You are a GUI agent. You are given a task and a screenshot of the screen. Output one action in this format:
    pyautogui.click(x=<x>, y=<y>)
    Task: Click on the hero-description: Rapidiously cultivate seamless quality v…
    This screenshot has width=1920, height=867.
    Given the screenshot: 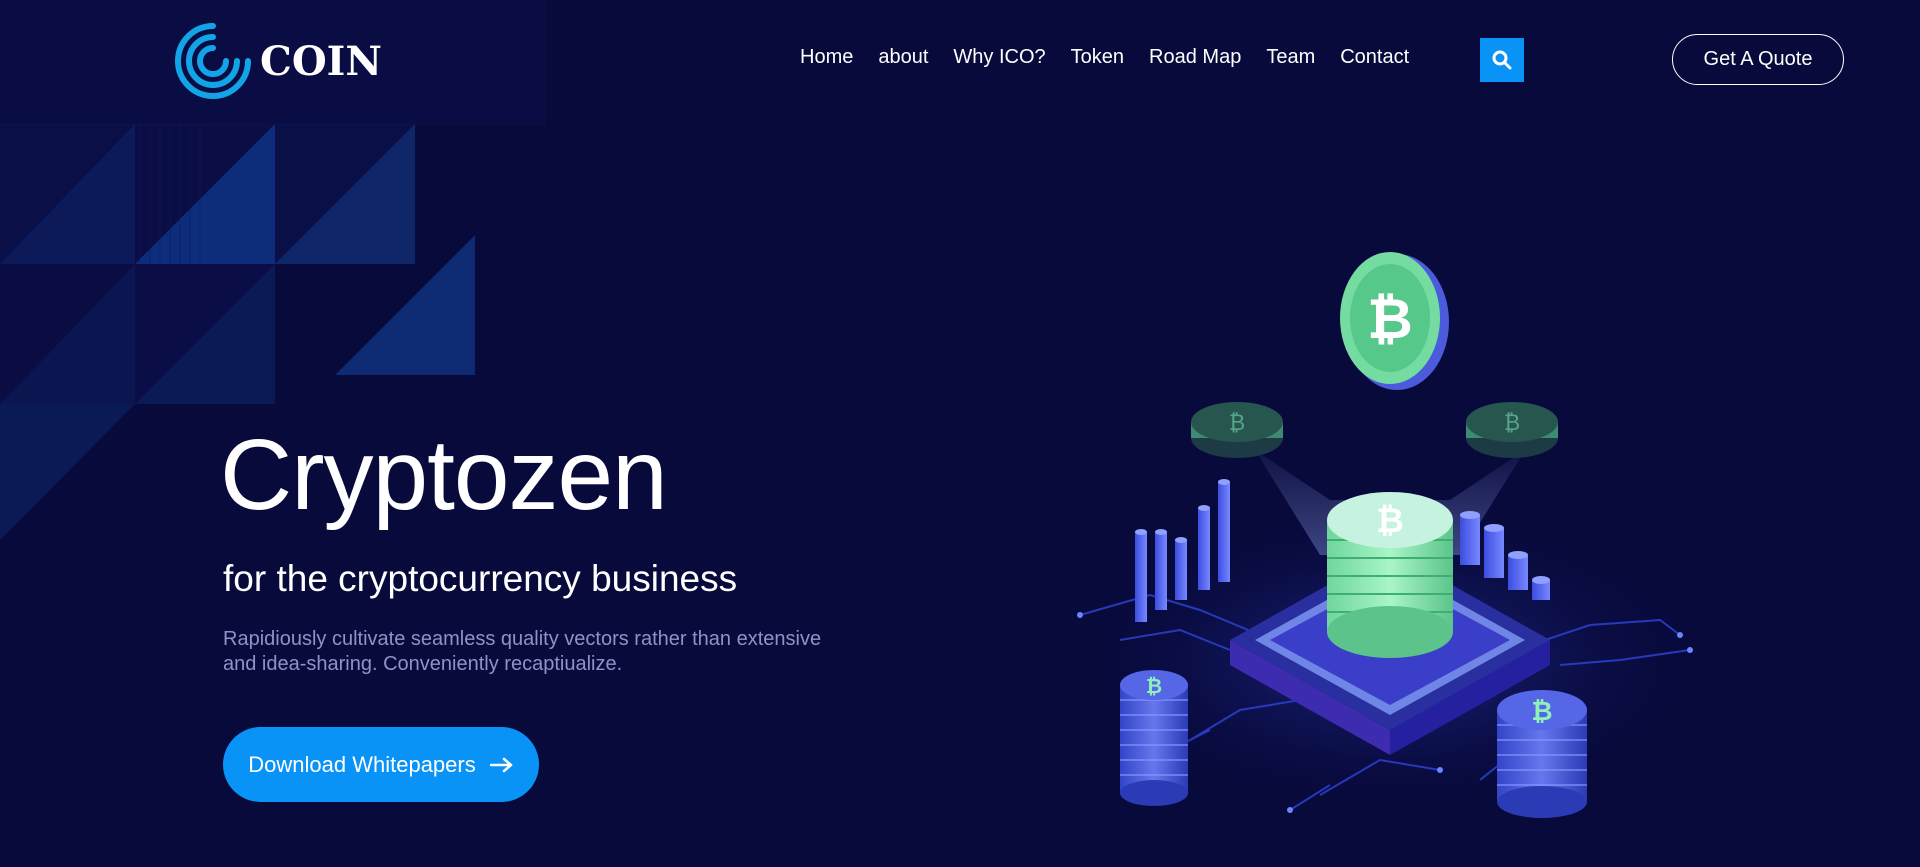 What is the action you would take?
    pyautogui.click(x=522, y=651)
    